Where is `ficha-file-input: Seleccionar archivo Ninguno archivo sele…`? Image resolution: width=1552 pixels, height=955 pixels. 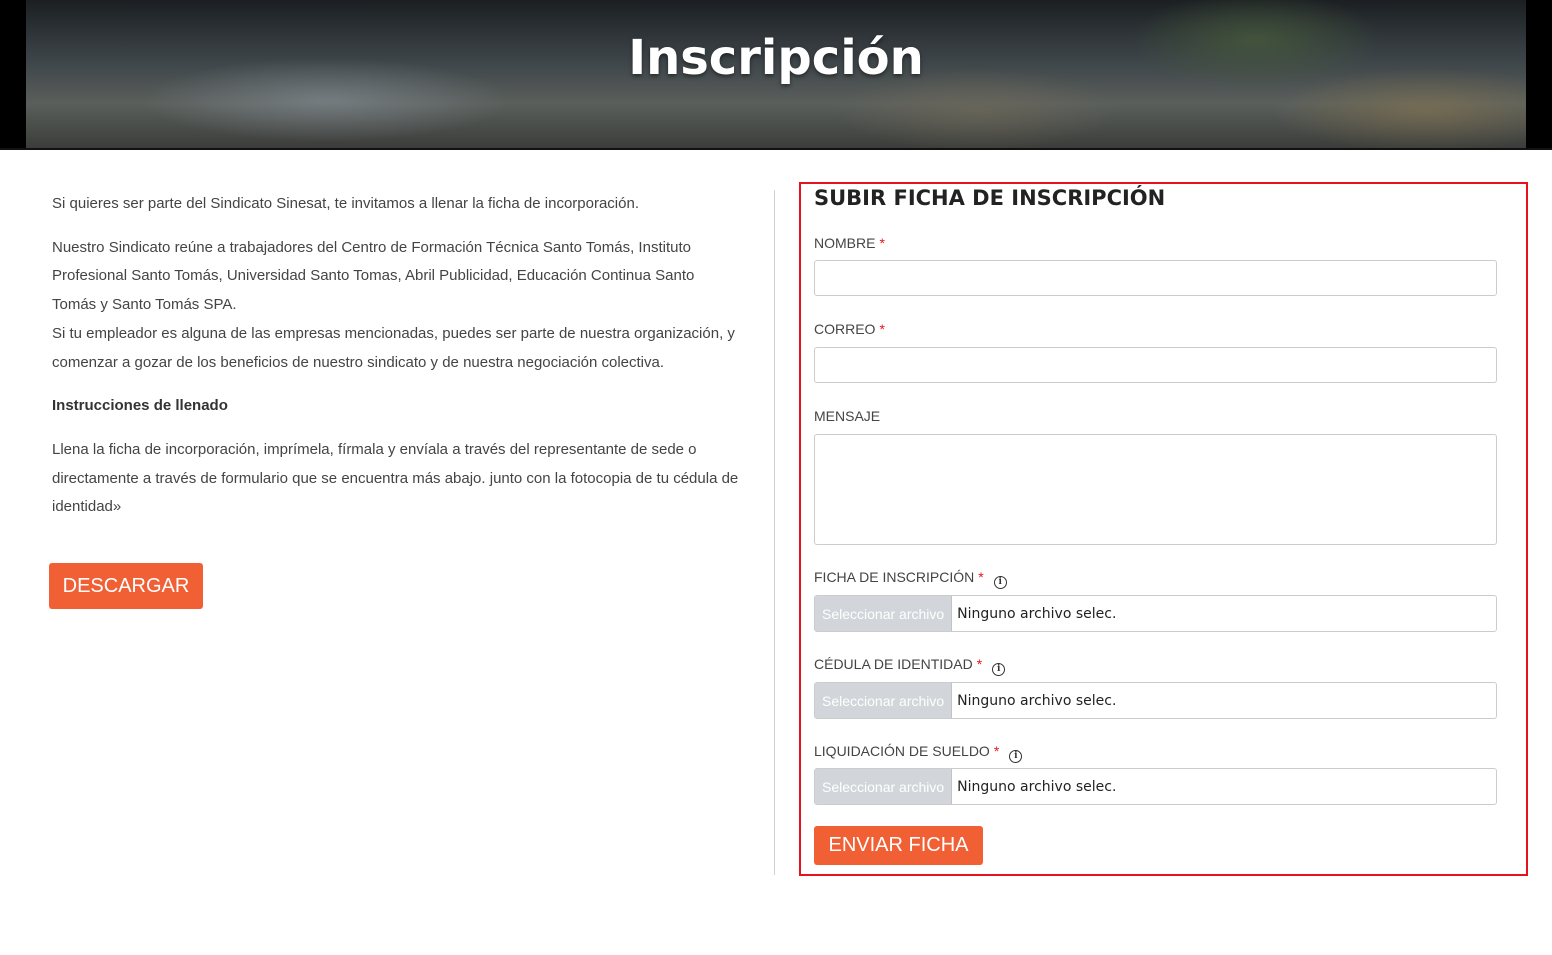
ficha-file-input: Seleccionar archivo Ninguno archivo sele… is located at coordinates (1155, 613).